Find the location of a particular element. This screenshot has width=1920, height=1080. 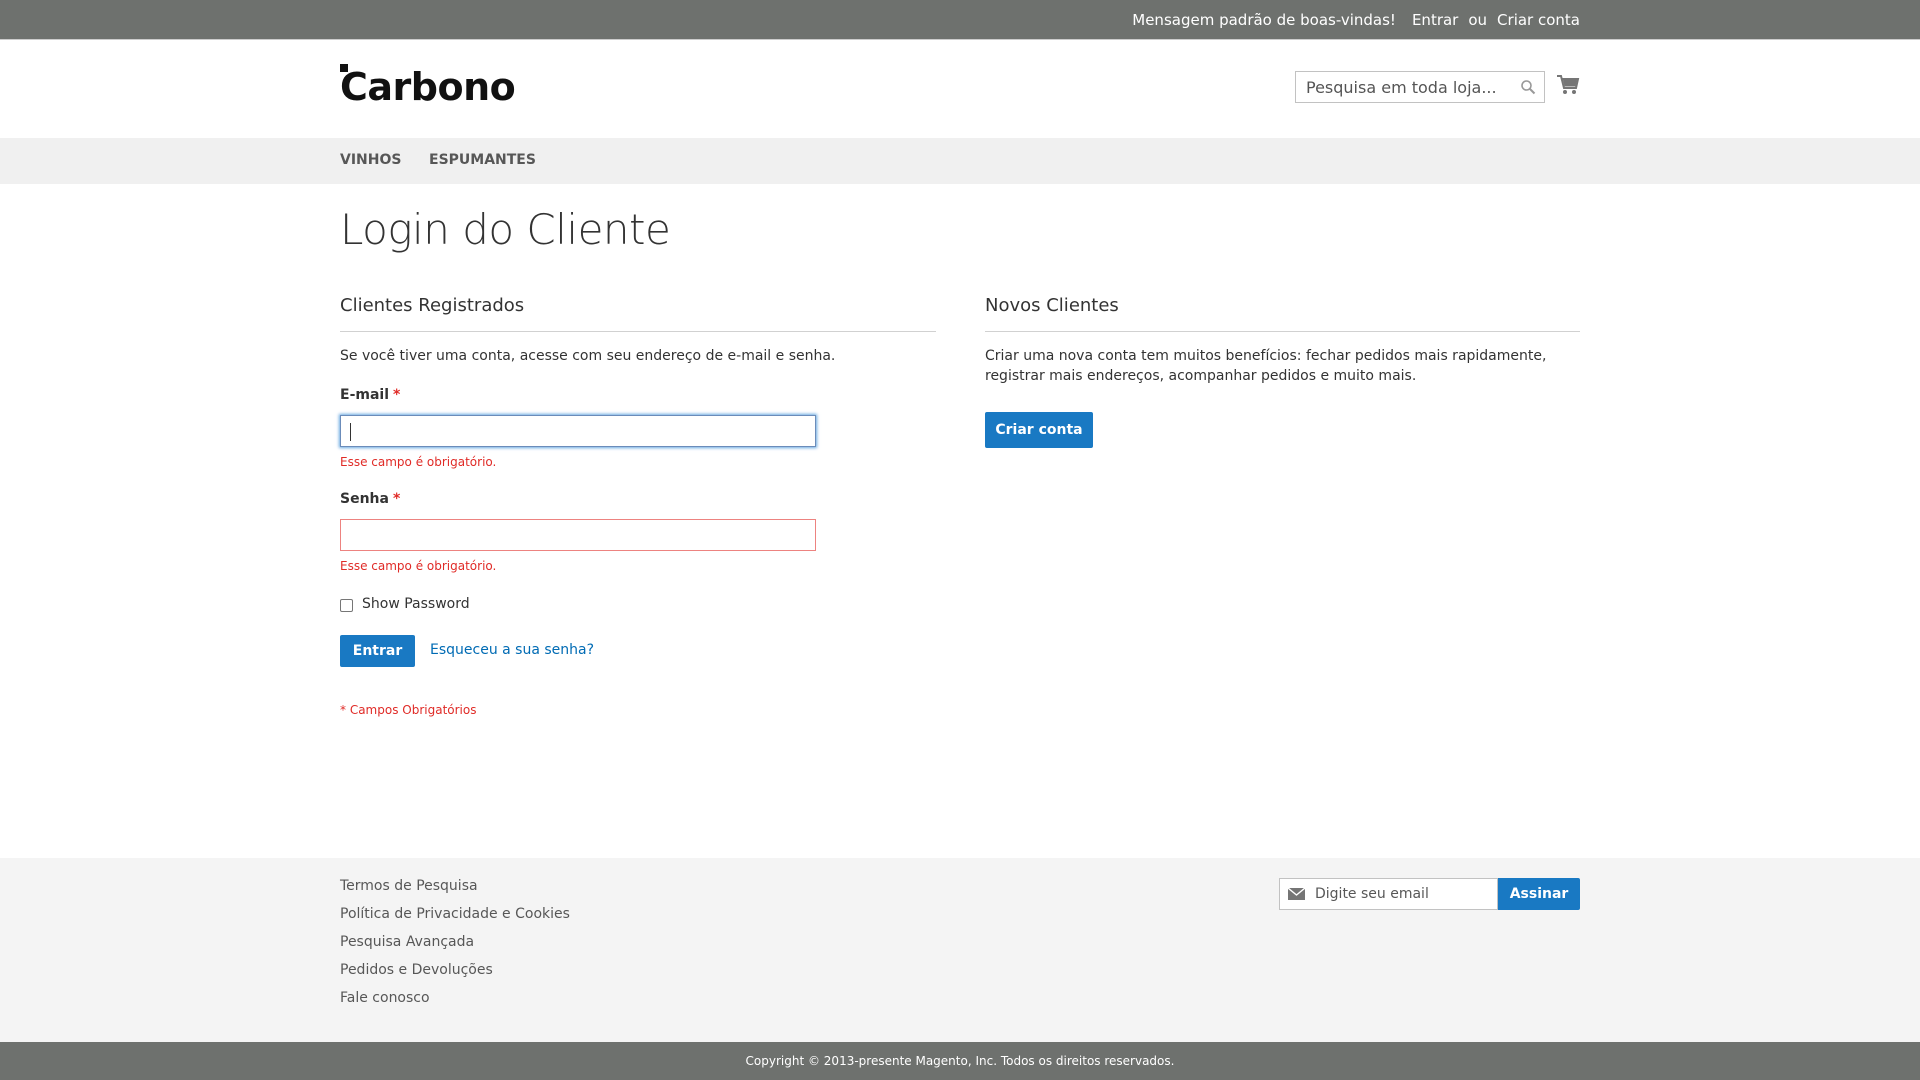

show-password-label: Show Password is located at coordinates (416, 604).